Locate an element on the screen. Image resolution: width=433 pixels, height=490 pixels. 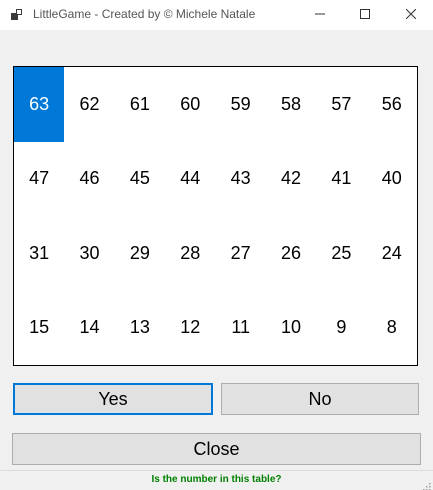
no-button: No is located at coordinates (320, 399).